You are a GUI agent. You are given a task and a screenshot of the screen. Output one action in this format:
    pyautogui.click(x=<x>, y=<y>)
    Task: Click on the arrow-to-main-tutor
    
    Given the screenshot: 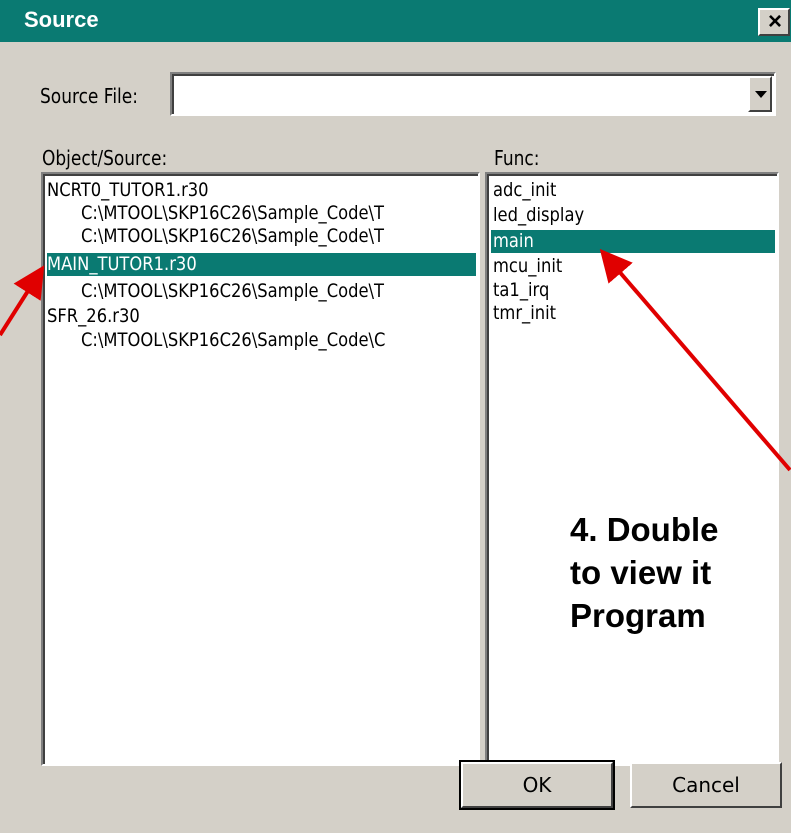 What is the action you would take?
    pyautogui.click(x=22, y=301)
    